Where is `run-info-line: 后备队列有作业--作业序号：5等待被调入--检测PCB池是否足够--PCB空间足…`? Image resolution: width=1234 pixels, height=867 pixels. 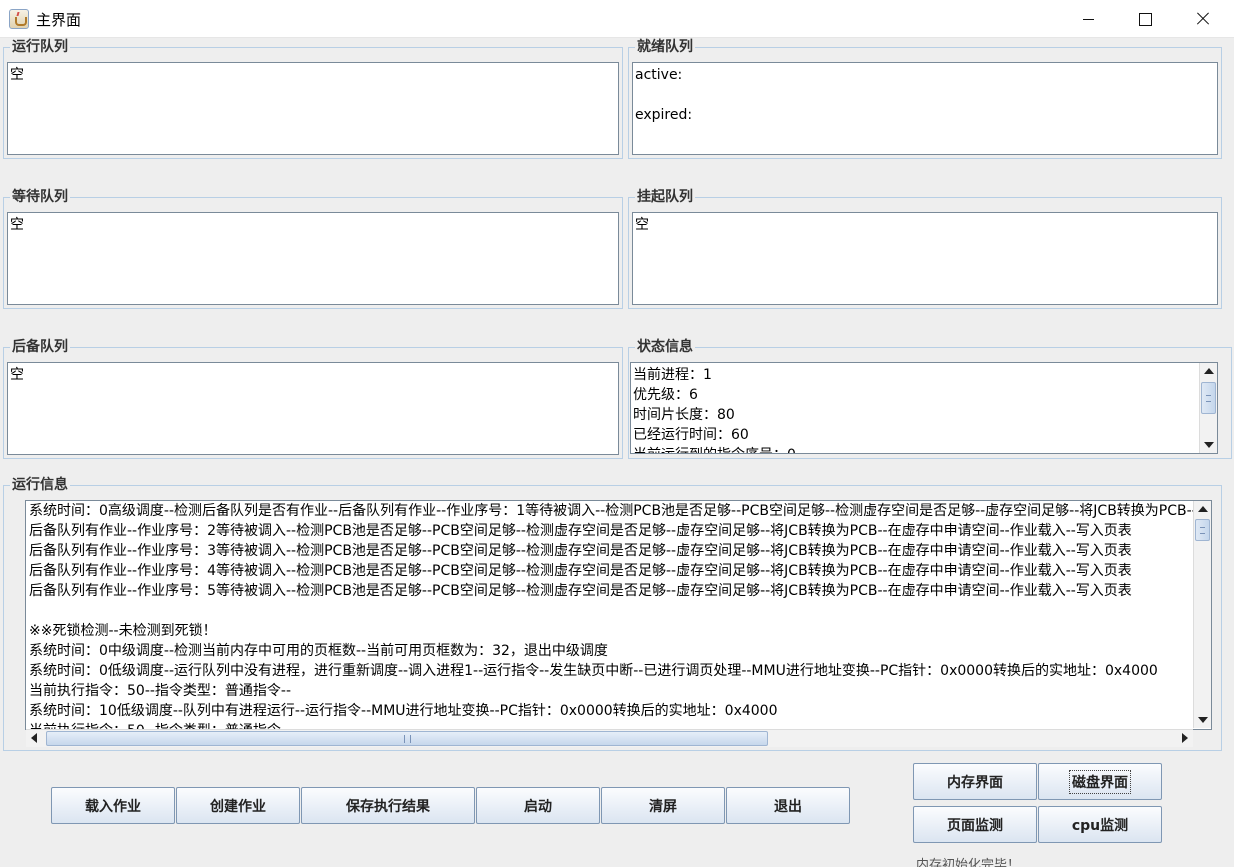
run-info-line: 后备队列有作业--作业序号：5等待被调入--检测PCB池是否足够--PCB空间足… is located at coordinates (580, 591).